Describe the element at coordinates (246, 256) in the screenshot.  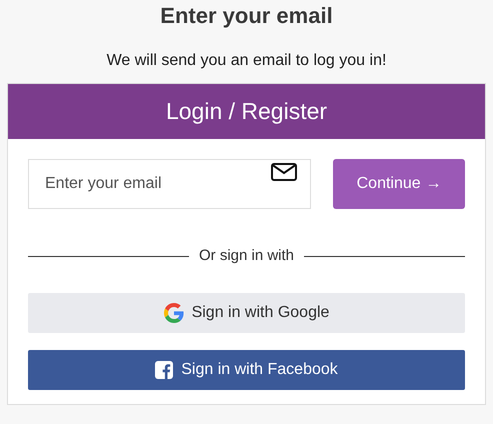
I see `divider-text: Or sign in with` at that location.